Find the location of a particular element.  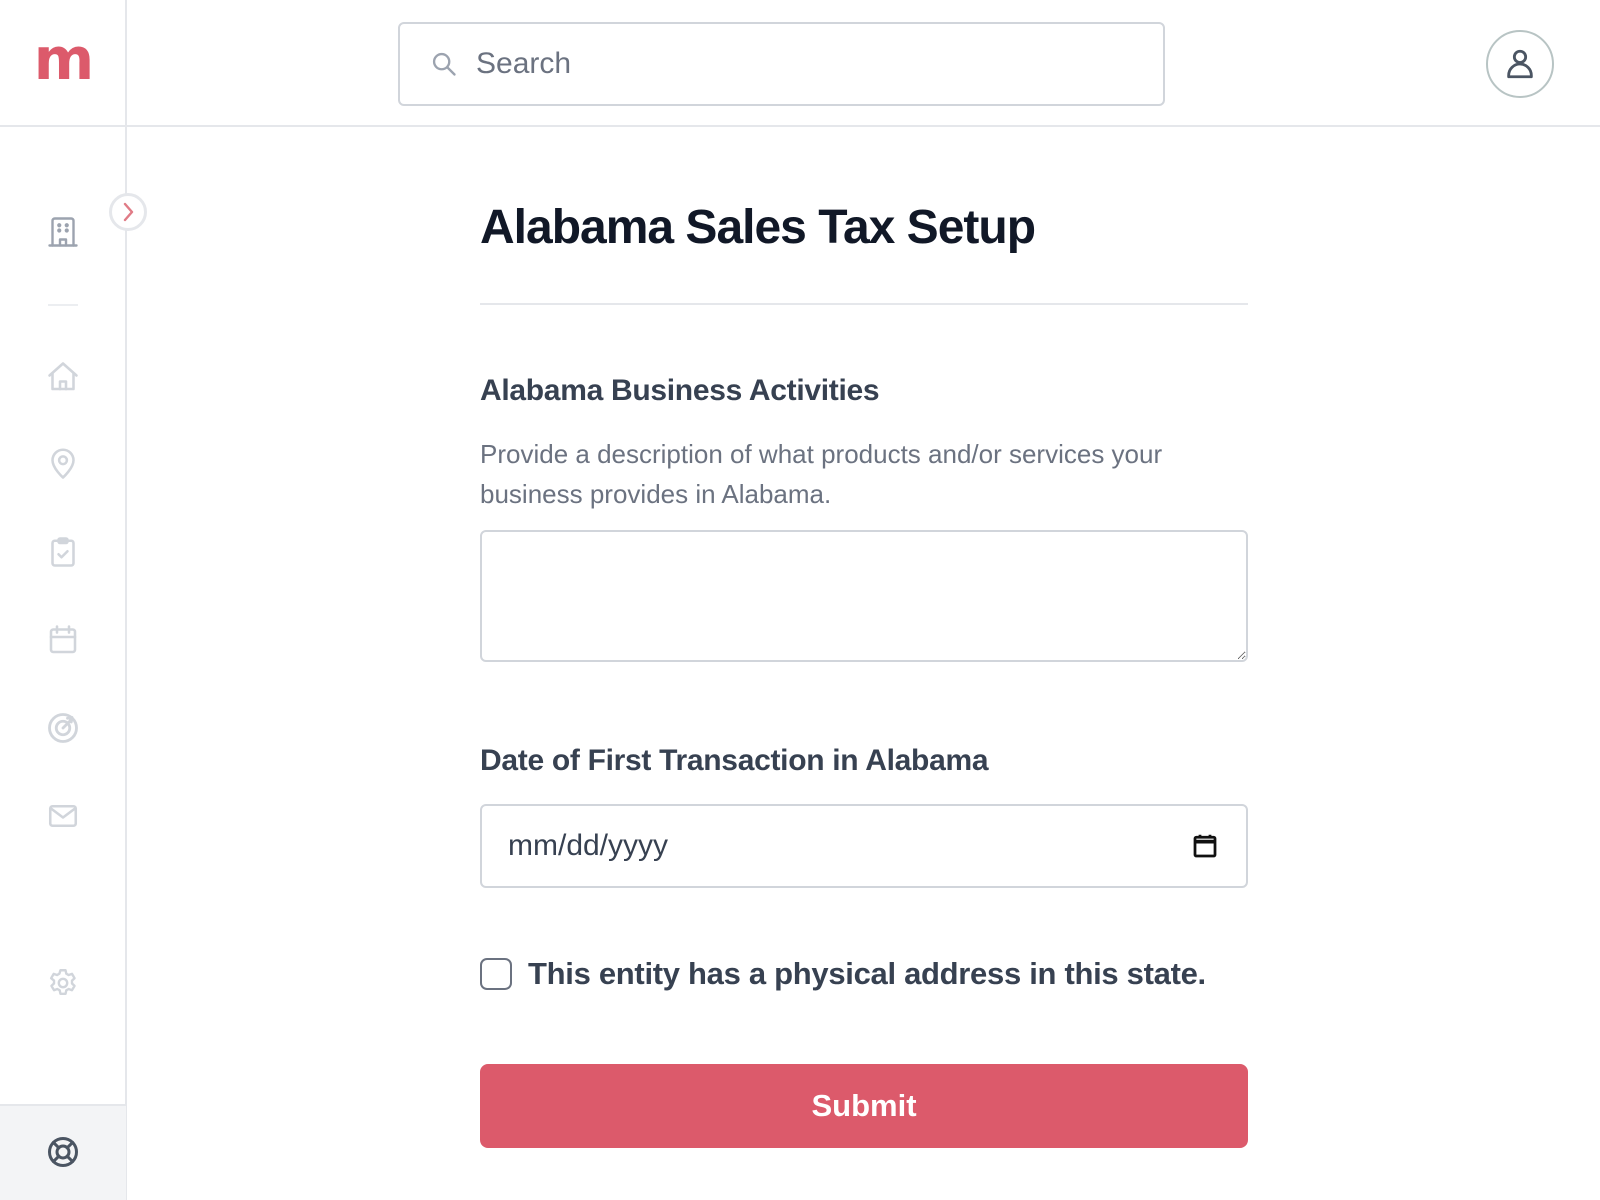

calendar-picker-icon is located at coordinates (1205, 846).